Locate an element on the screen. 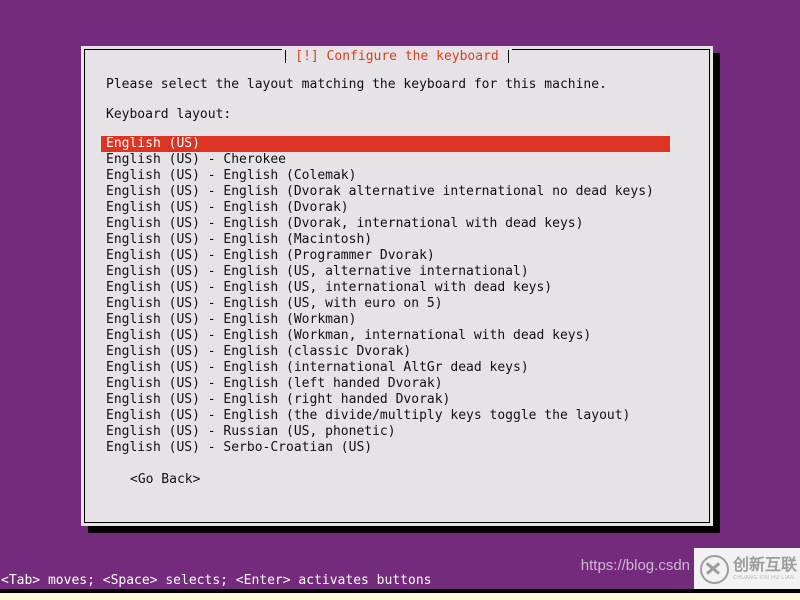  go-back-button: <Go Back> is located at coordinates (399, 480).